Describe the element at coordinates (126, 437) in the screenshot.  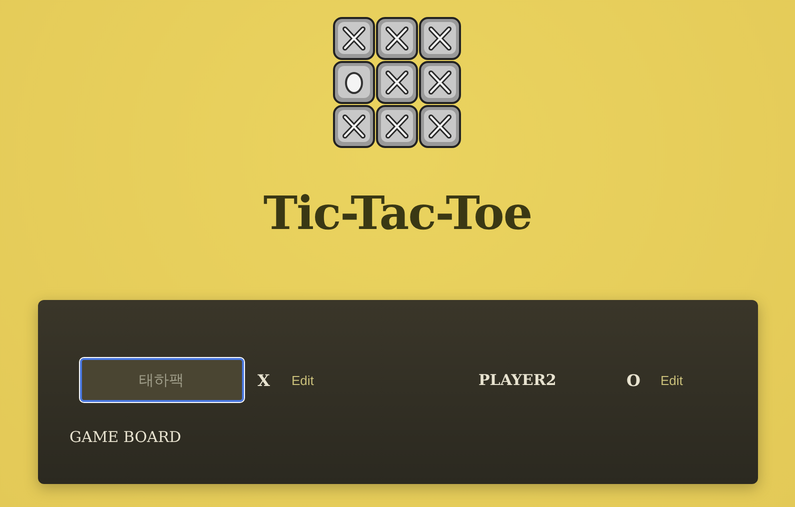
I see `game-board-heading: GAME BOARD` at that location.